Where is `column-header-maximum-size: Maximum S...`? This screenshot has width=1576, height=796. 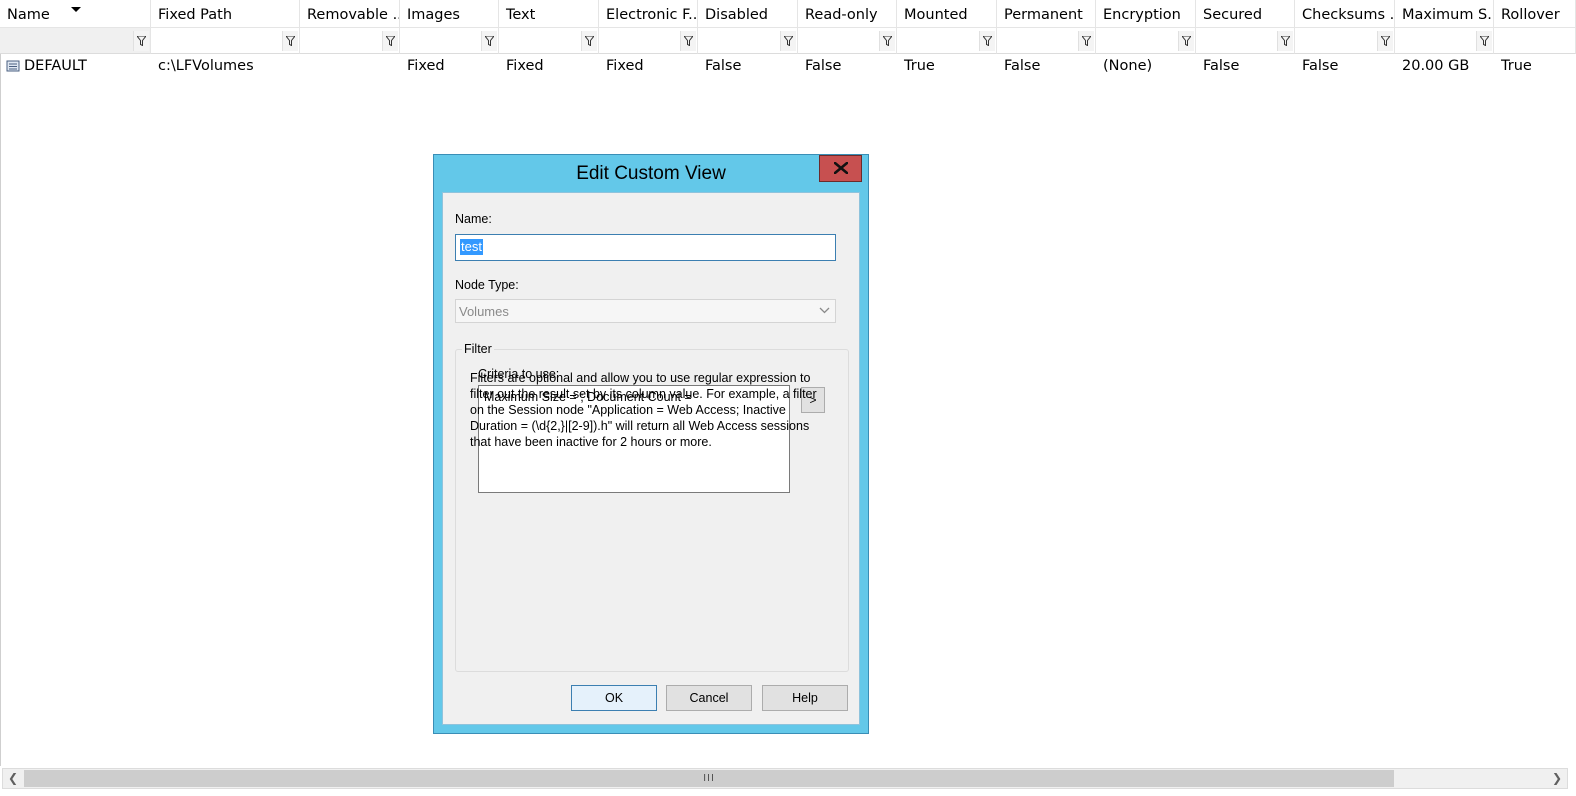
column-header-maximum-size: Maximum S... is located at coordinates (1444, 14).